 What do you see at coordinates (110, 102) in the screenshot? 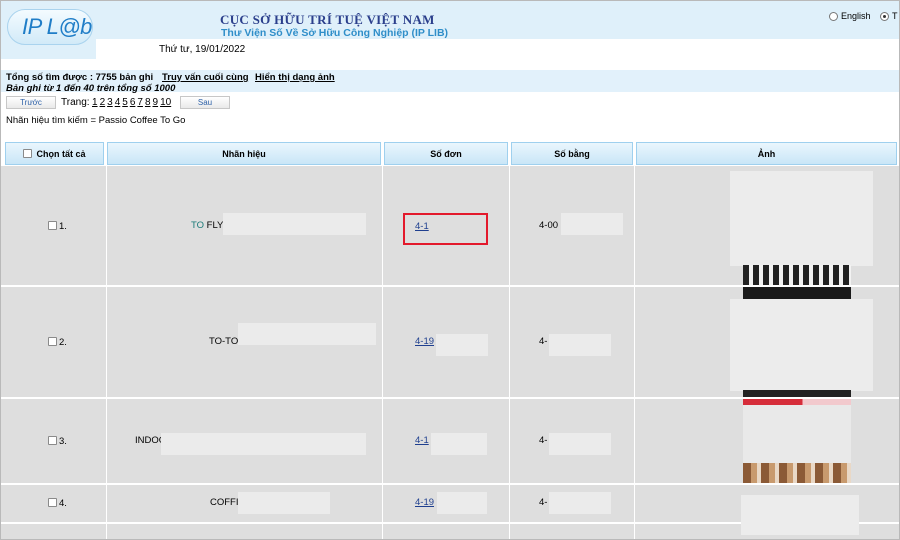
I see `page-link: 3` at bounding box center [110, 102].